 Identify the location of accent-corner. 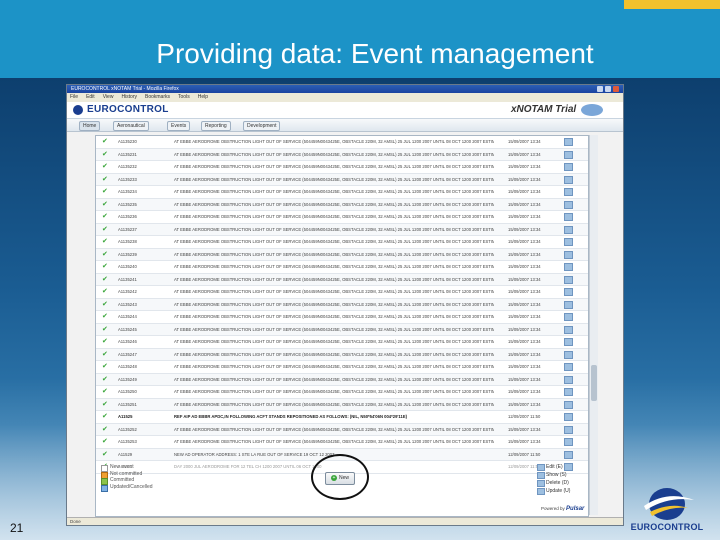
(672, 4).